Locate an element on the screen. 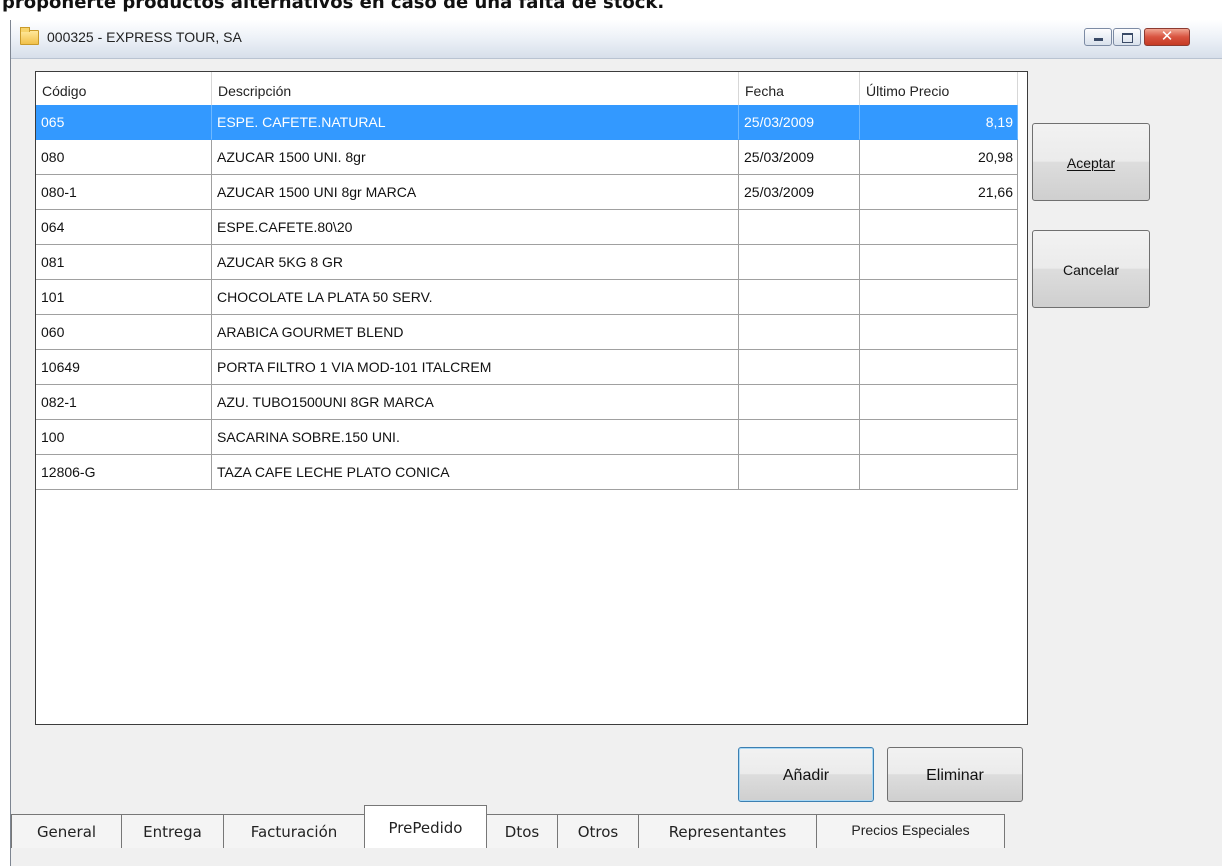 The height and width of the screenshot is (866, 1222). cell-precio: 21,66 is located at coordinates (939, 192).